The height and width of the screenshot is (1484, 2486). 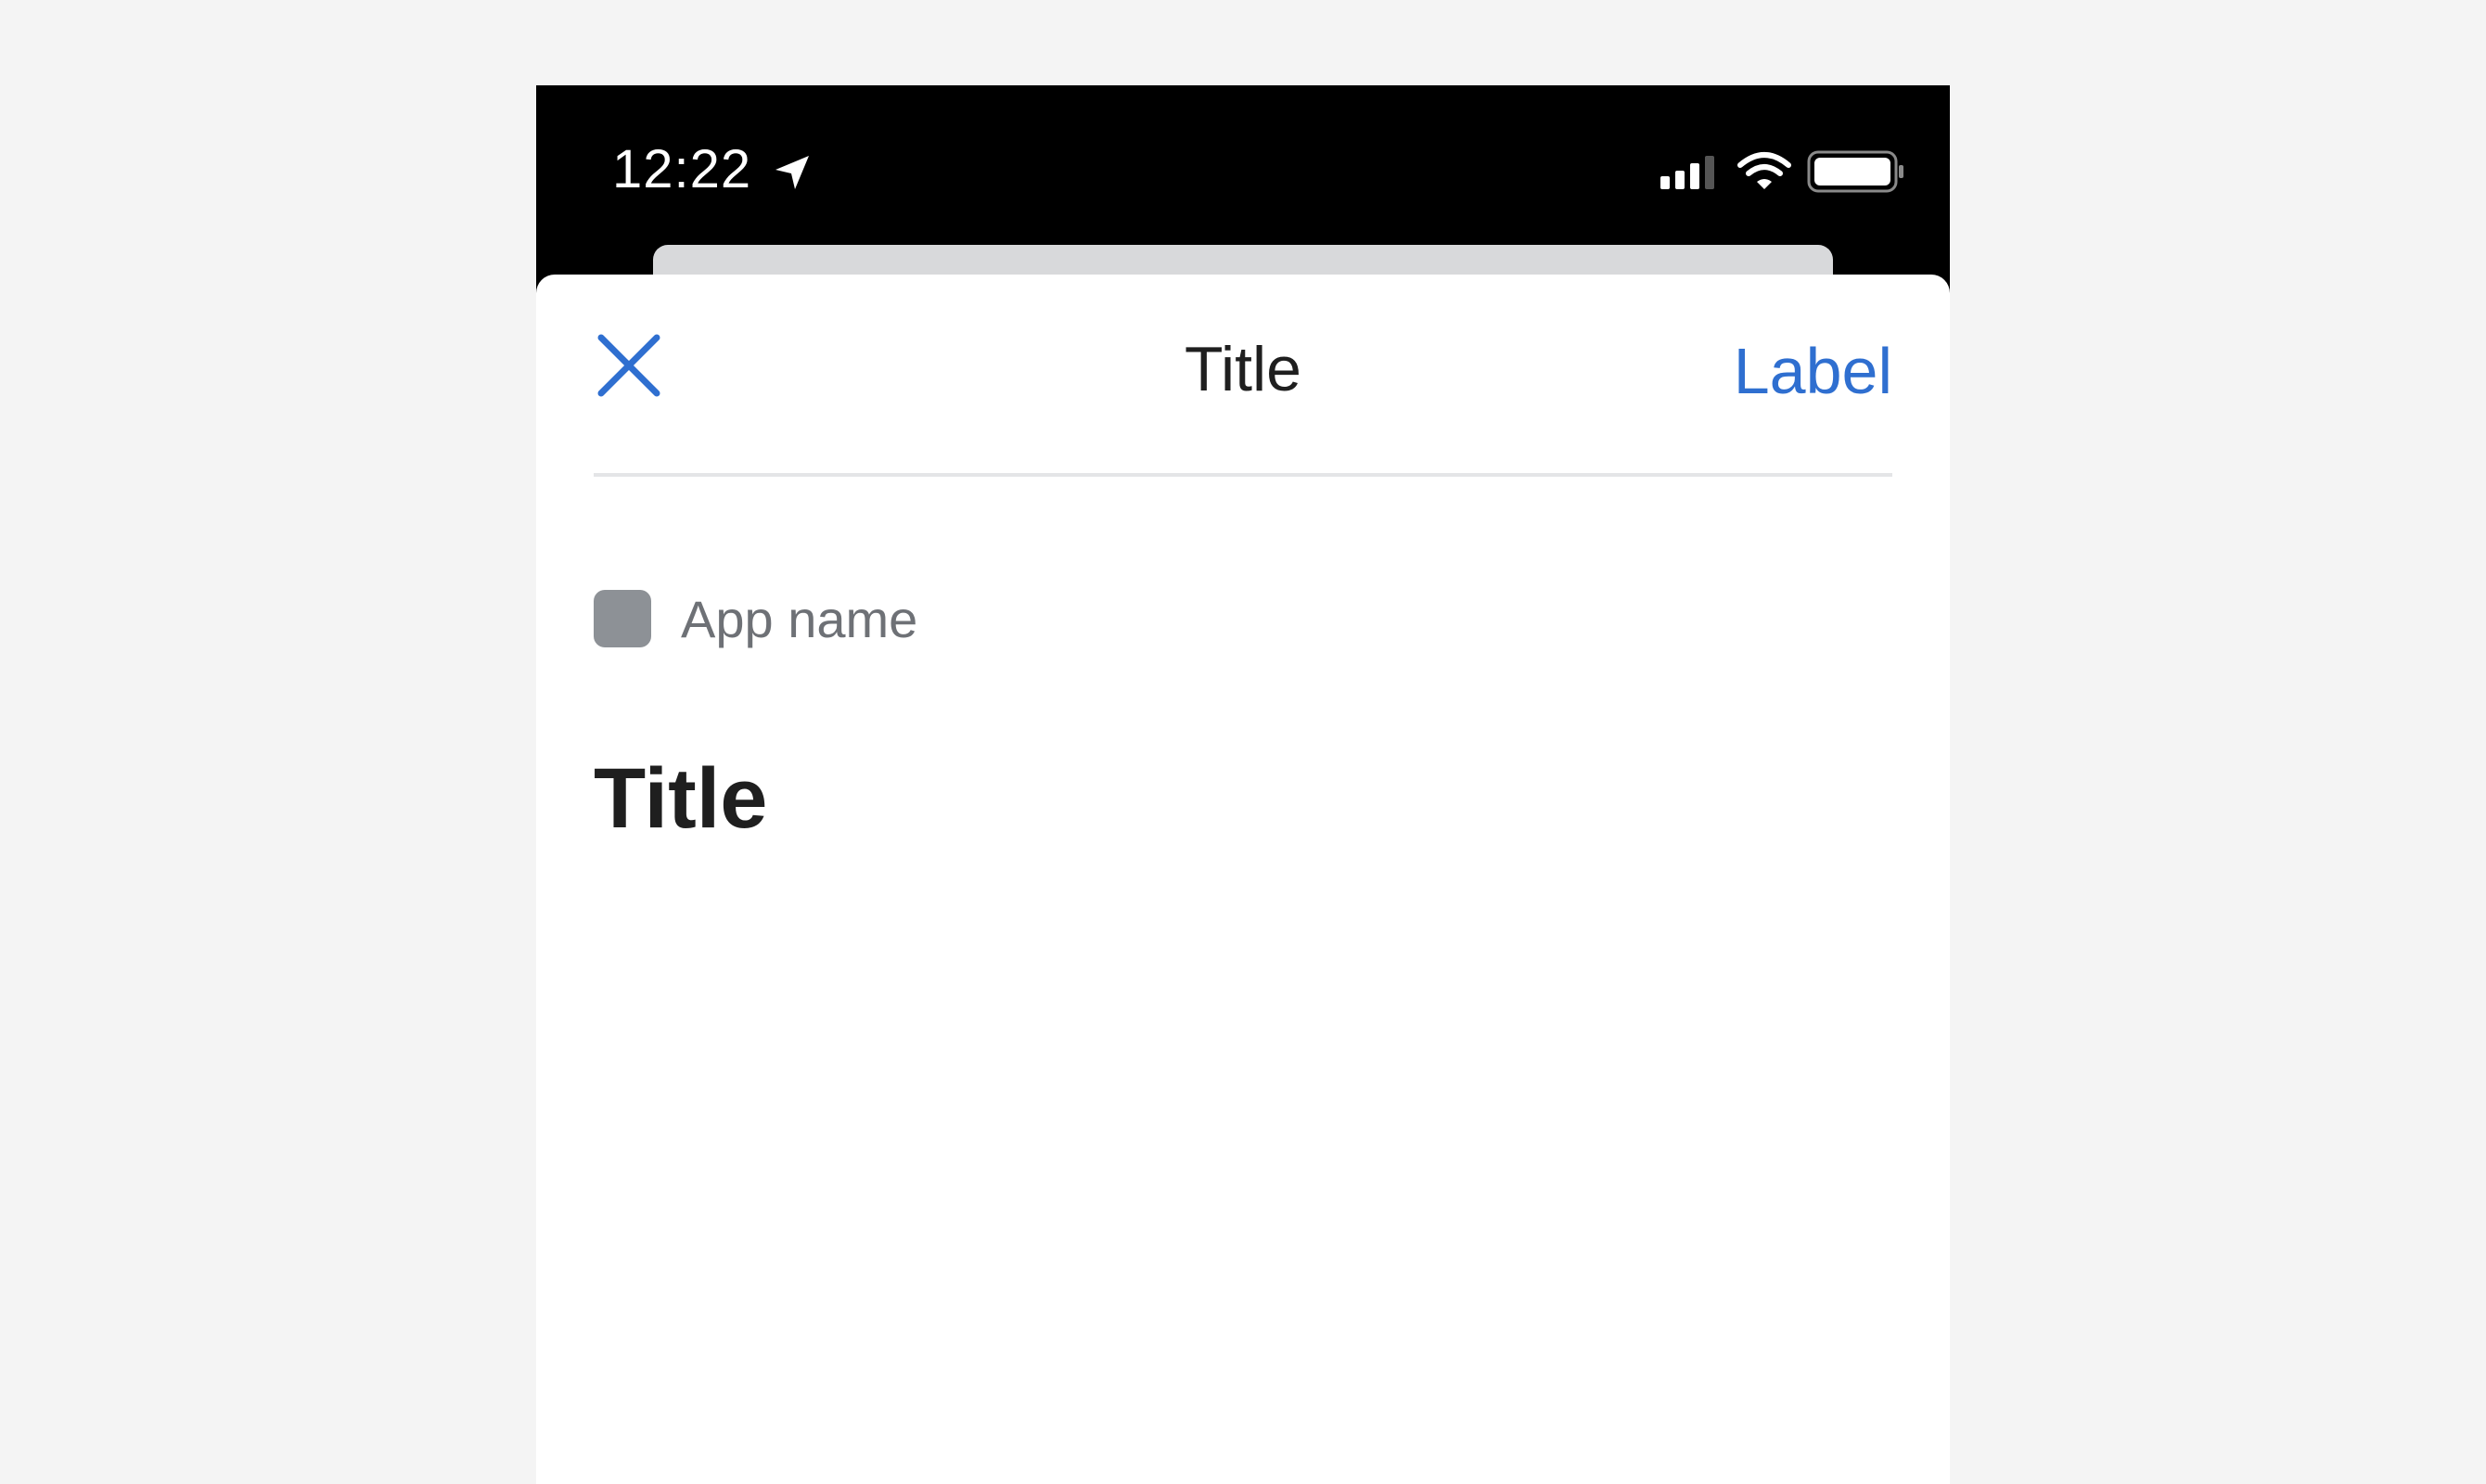 What do you see at coordinates (1243, 369) in the screenshot?
I see `nav-title: Title` at bounding box center [1243, 369].